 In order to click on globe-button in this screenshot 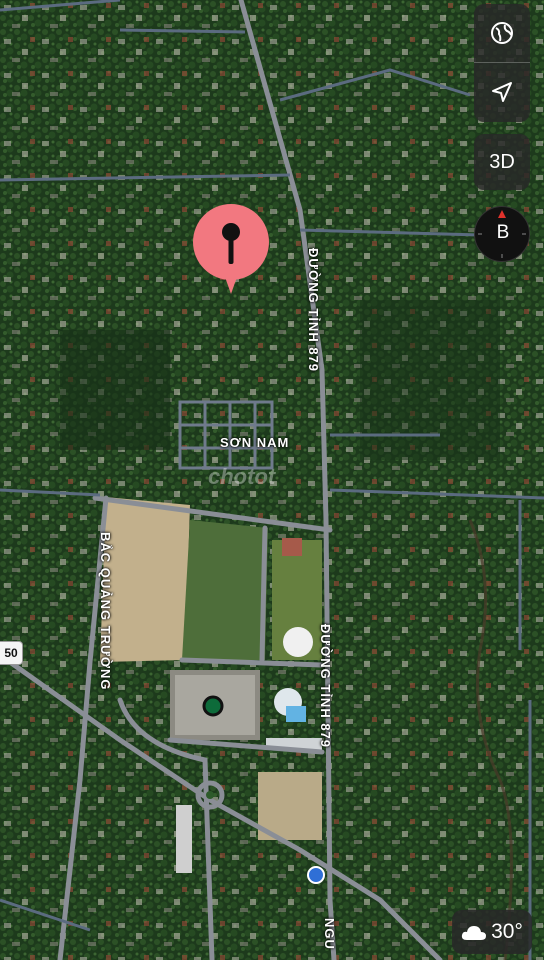, I will do `click(502, 33)`.